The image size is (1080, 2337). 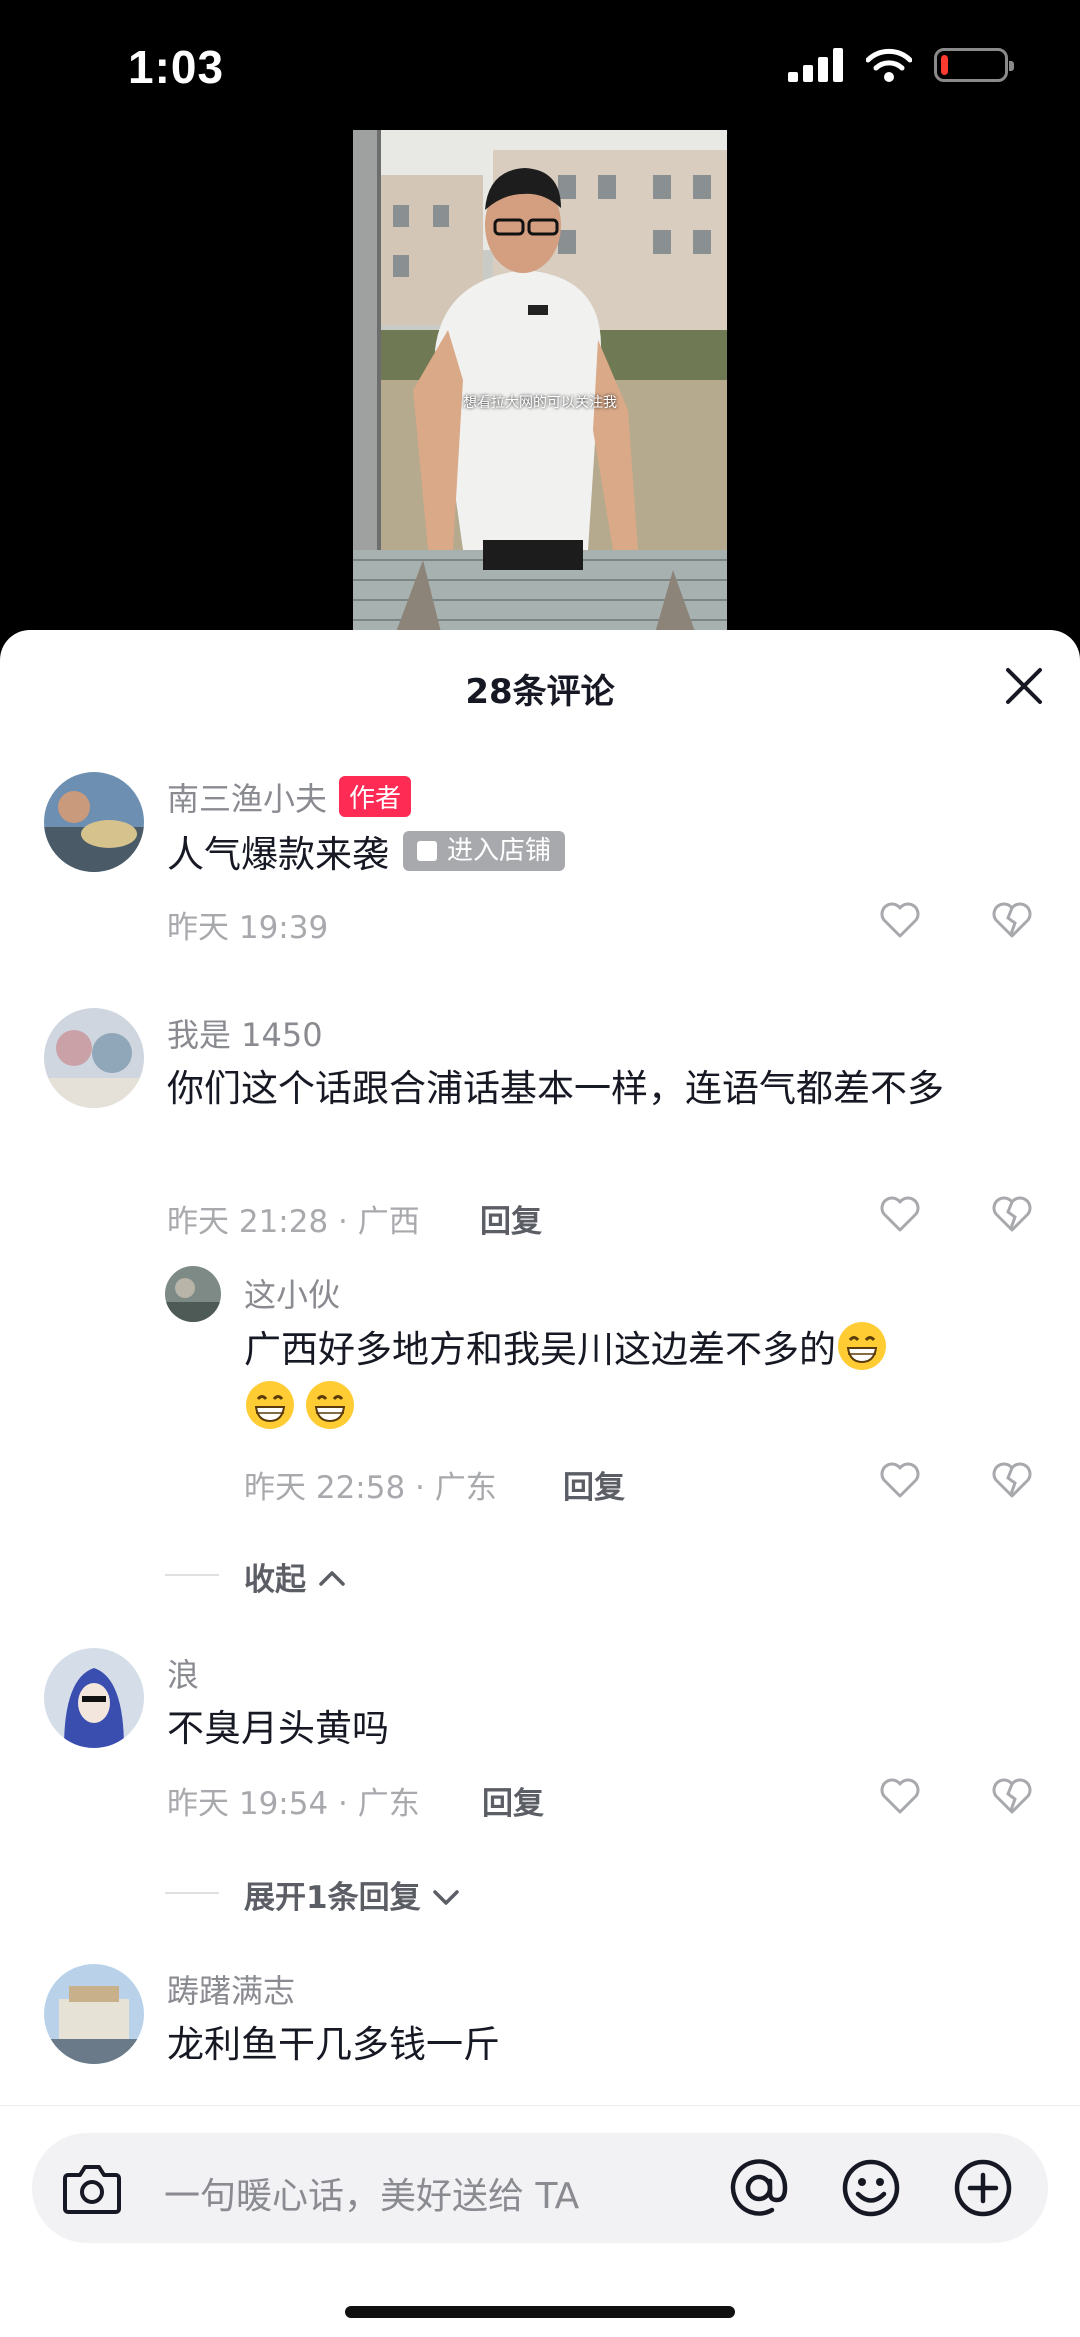 What do you see at coordinates (247, 799) in the screenshot?
I see `username-text: 南三渔小夫` at bounding box center [247, 799].